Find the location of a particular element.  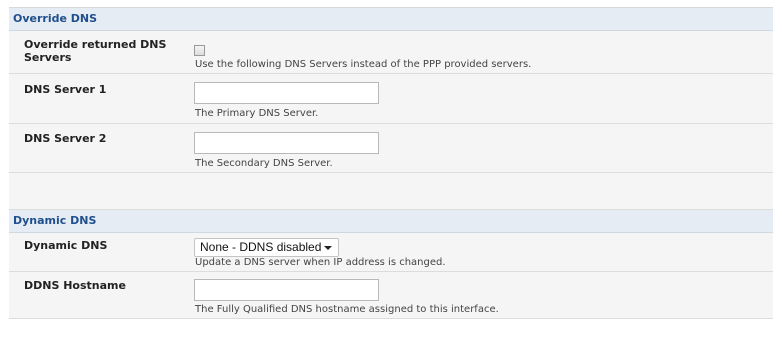

row-dns-server-2: DNS Server 2 The Secondary DNS Server. is located at coordinates (391, 148).